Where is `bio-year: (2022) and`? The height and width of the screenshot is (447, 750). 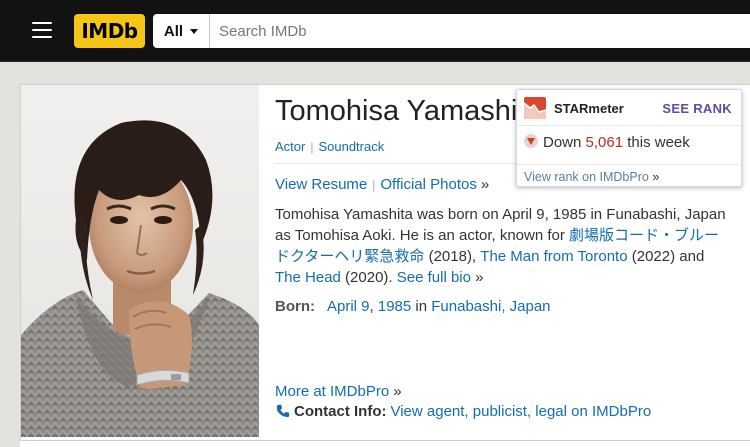 bio-year: (2022) and is located at coordinates (666, 256).